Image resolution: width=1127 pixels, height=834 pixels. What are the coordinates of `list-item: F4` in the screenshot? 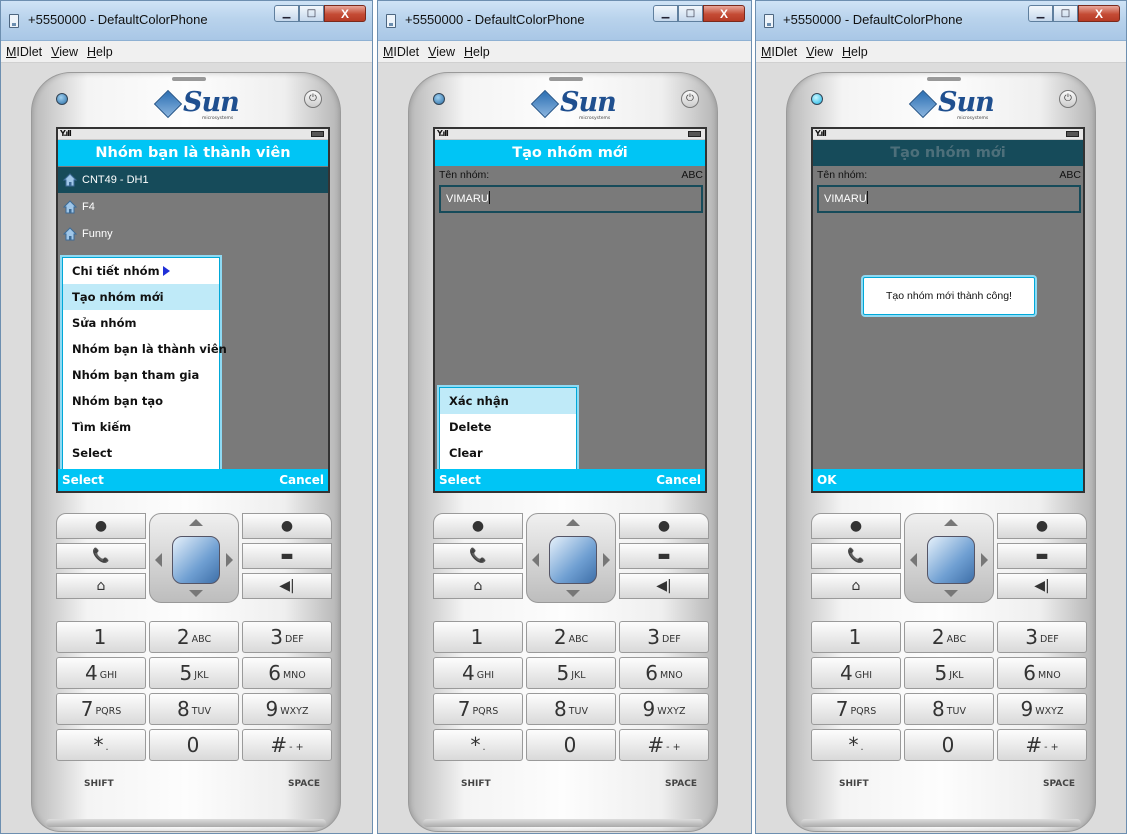 It's located at (193, 207).